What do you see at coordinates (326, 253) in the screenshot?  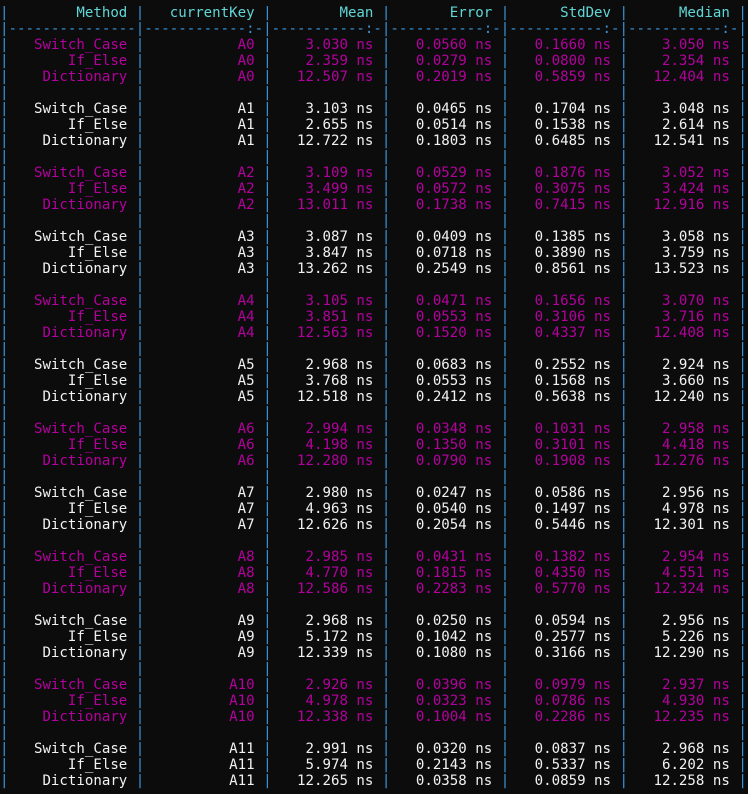 I see `cell-mean: 3.847 ns` at bounding box center [326, 253].